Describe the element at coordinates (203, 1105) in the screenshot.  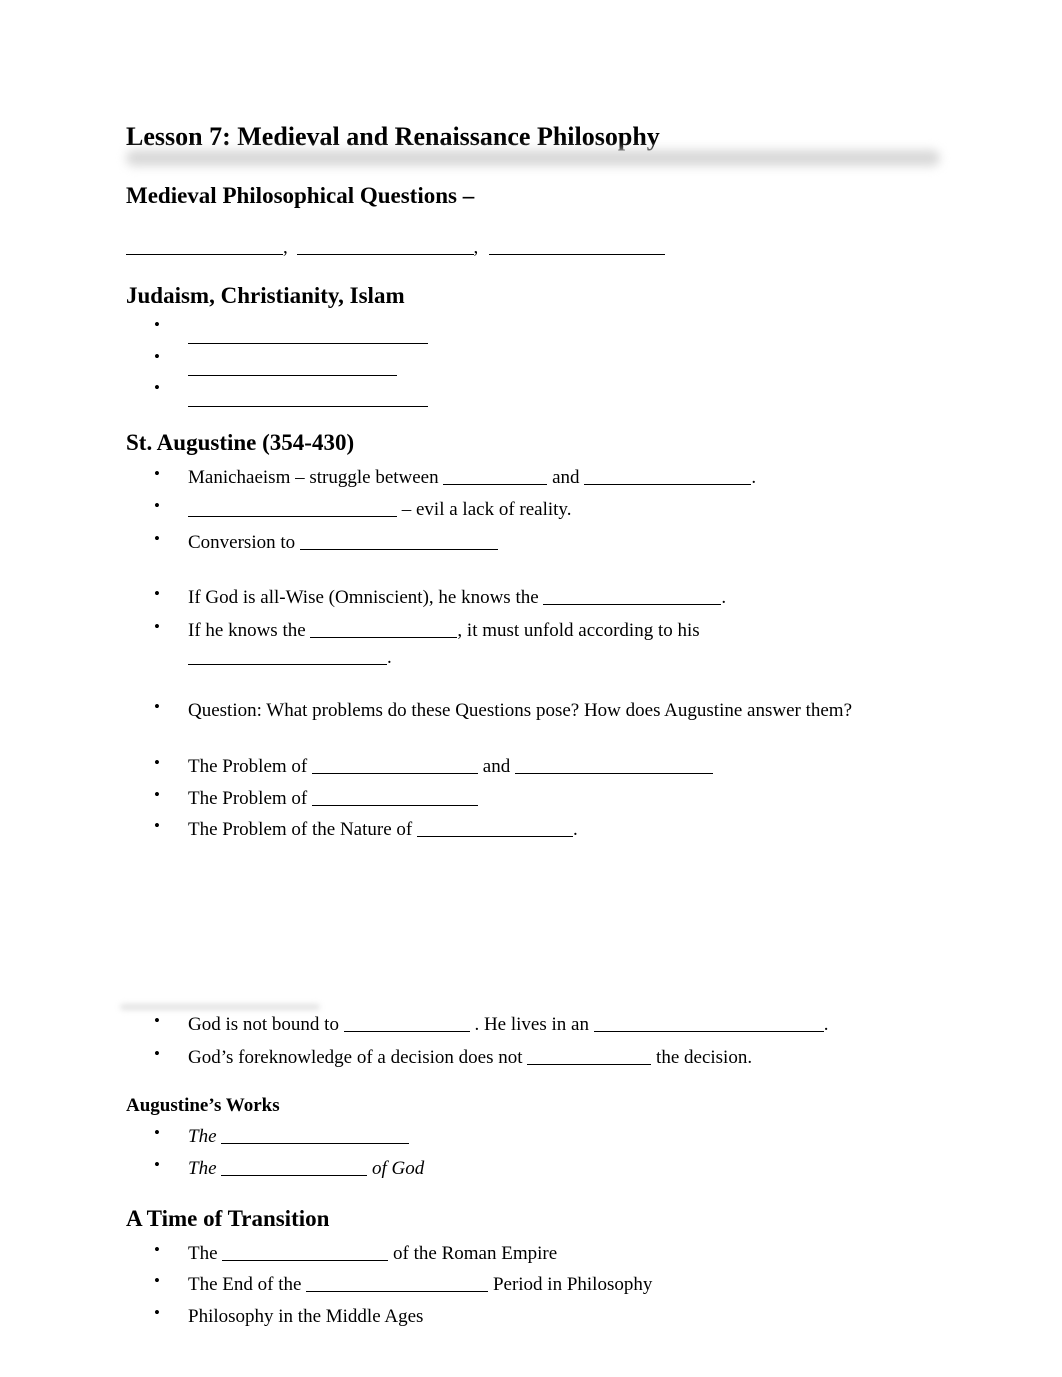
I see `heading-works: Augustine’s Works` at that location.